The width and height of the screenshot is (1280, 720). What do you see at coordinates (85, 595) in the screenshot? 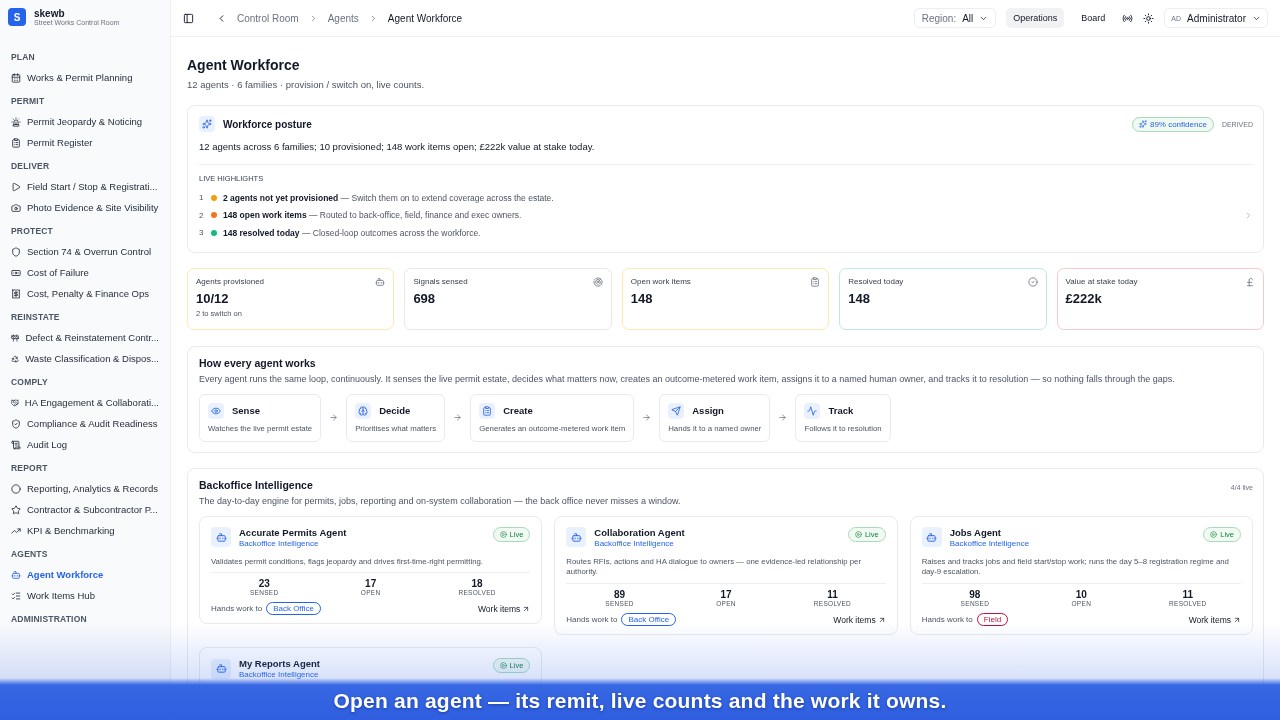
I see `nav-item: Work Items Hub` at bounding box center [85, 595].